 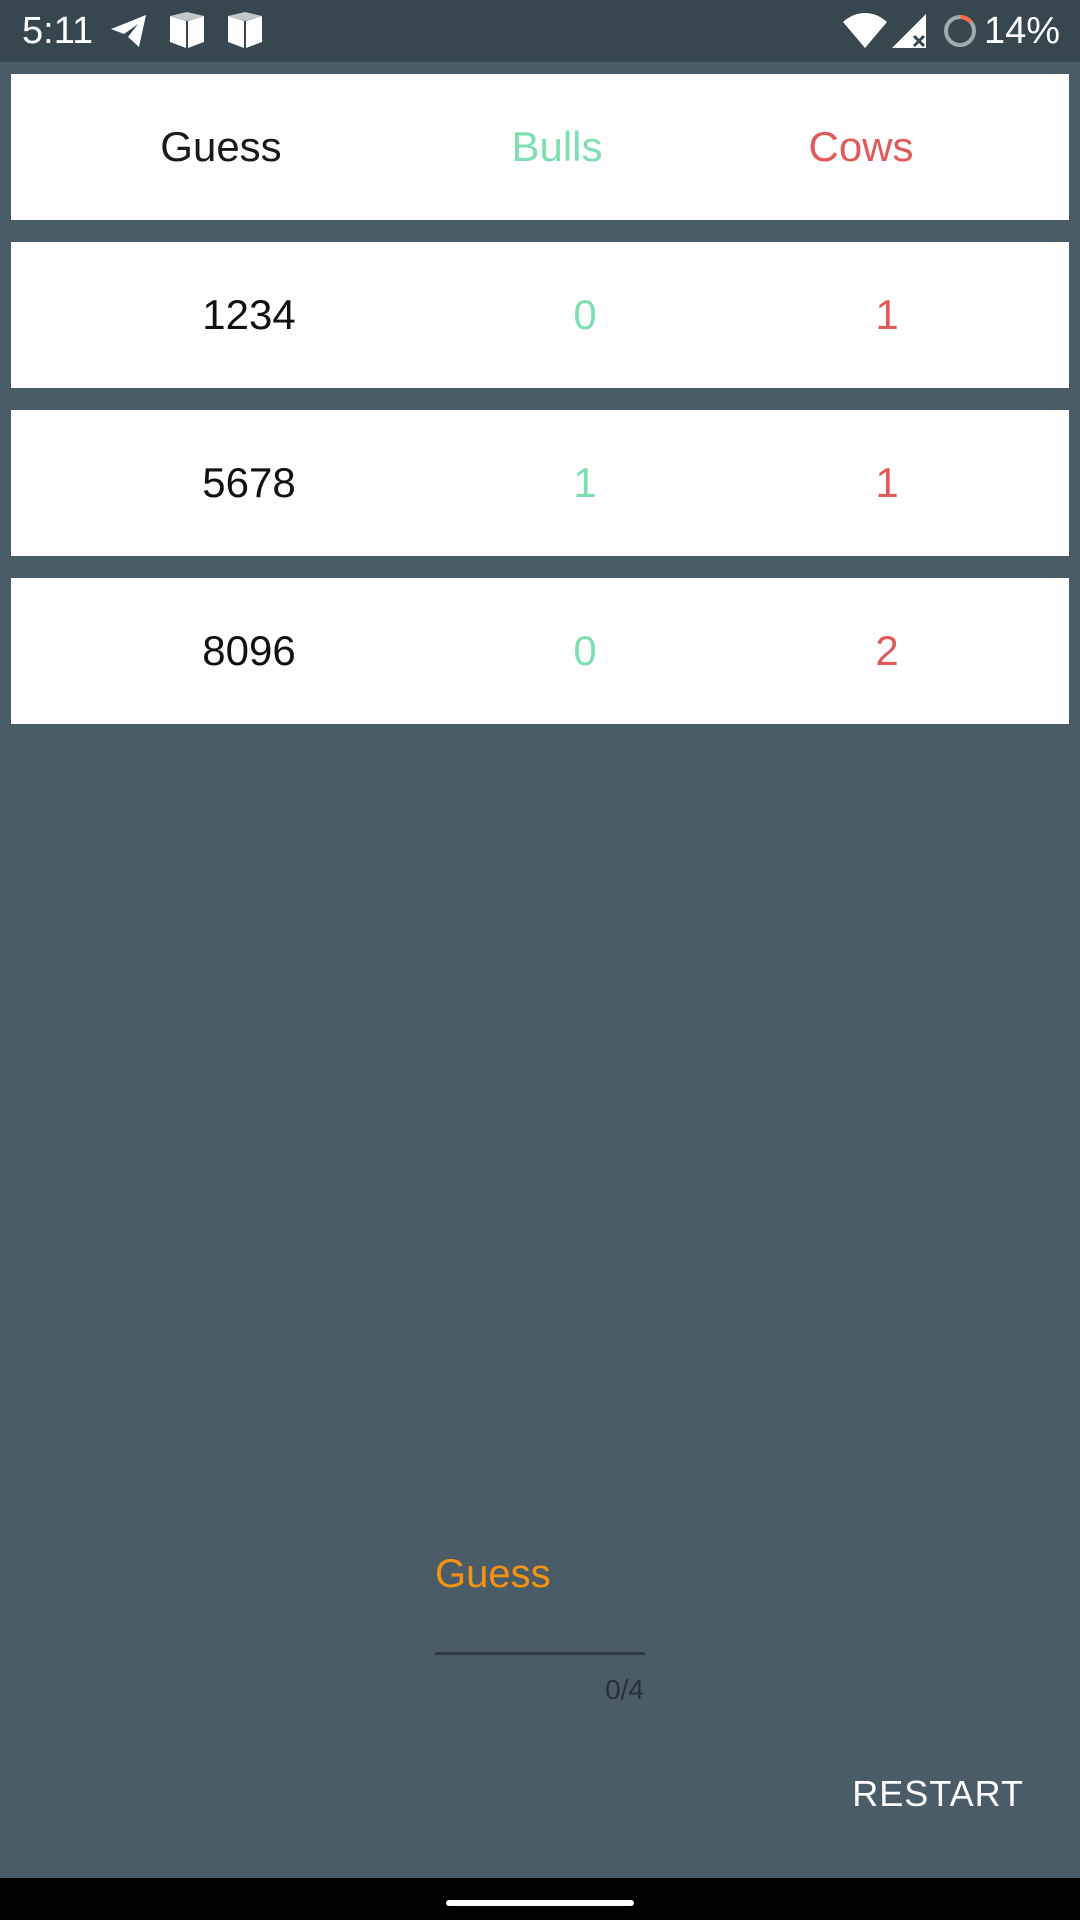 I want to click on wifi-icon, so click(x=865, y=31).